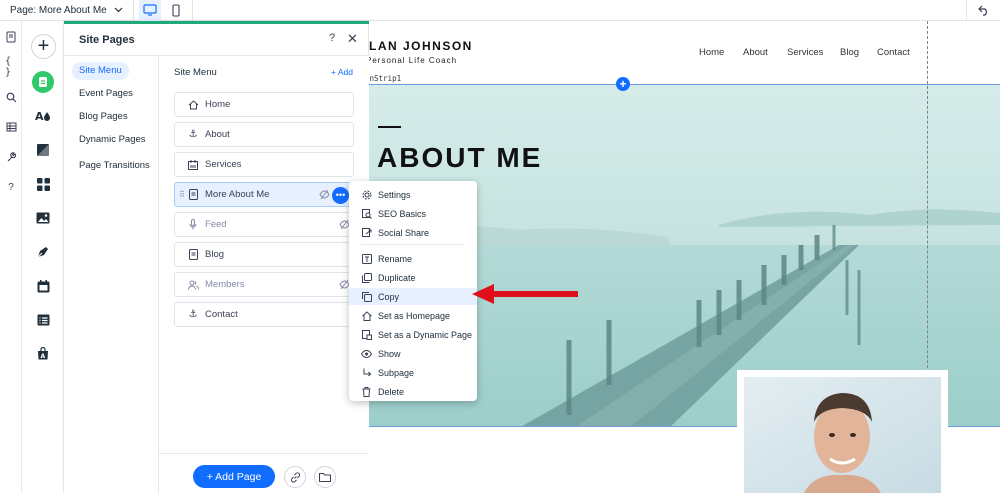  Describe the element at coordinates (223, 164) in the screenshot. I see `page-item-label: Services` at that location.